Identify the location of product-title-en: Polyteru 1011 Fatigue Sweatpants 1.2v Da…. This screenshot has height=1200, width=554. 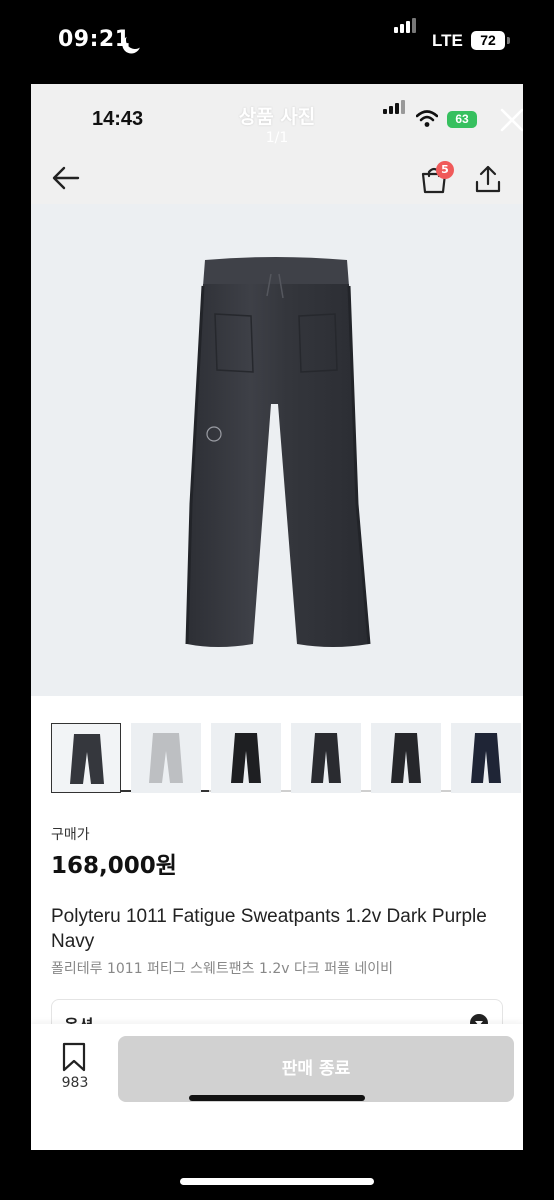
(269, 929).